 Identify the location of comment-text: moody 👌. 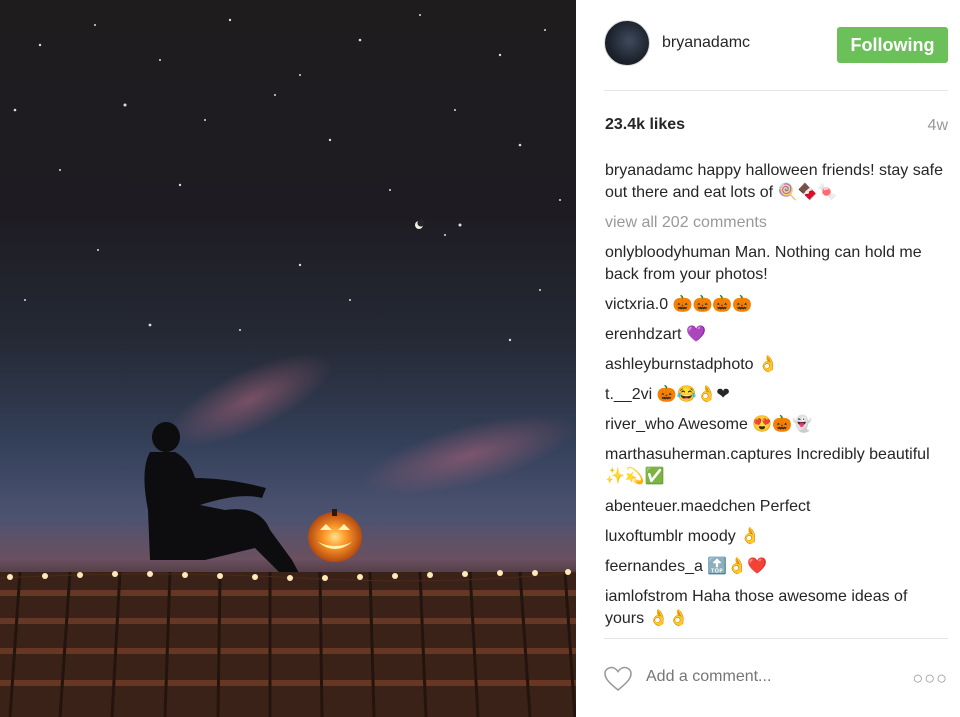
(724, 536).